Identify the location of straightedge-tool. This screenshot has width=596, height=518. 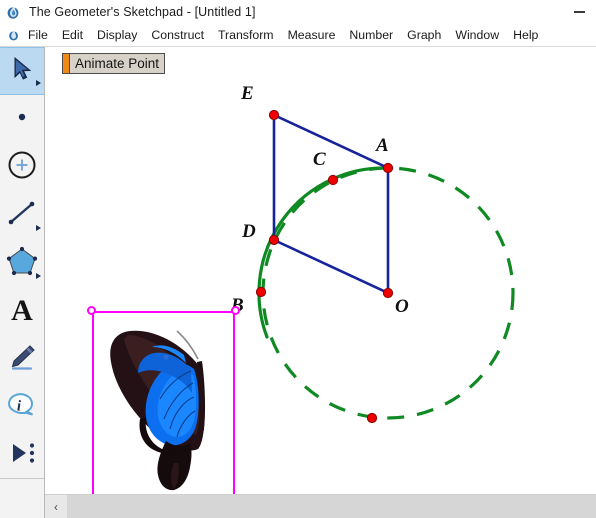
(22, 215).